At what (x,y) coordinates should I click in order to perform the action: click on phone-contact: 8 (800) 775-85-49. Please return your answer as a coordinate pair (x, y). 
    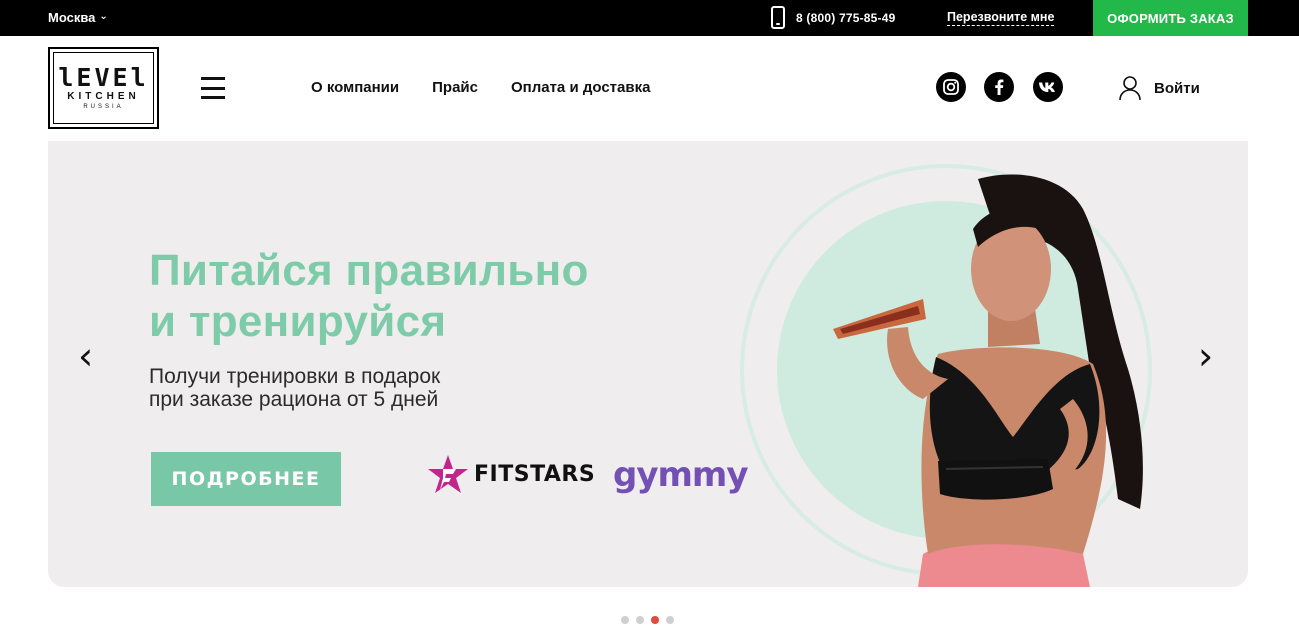
    Looking at the image, I should click on (833, 17).